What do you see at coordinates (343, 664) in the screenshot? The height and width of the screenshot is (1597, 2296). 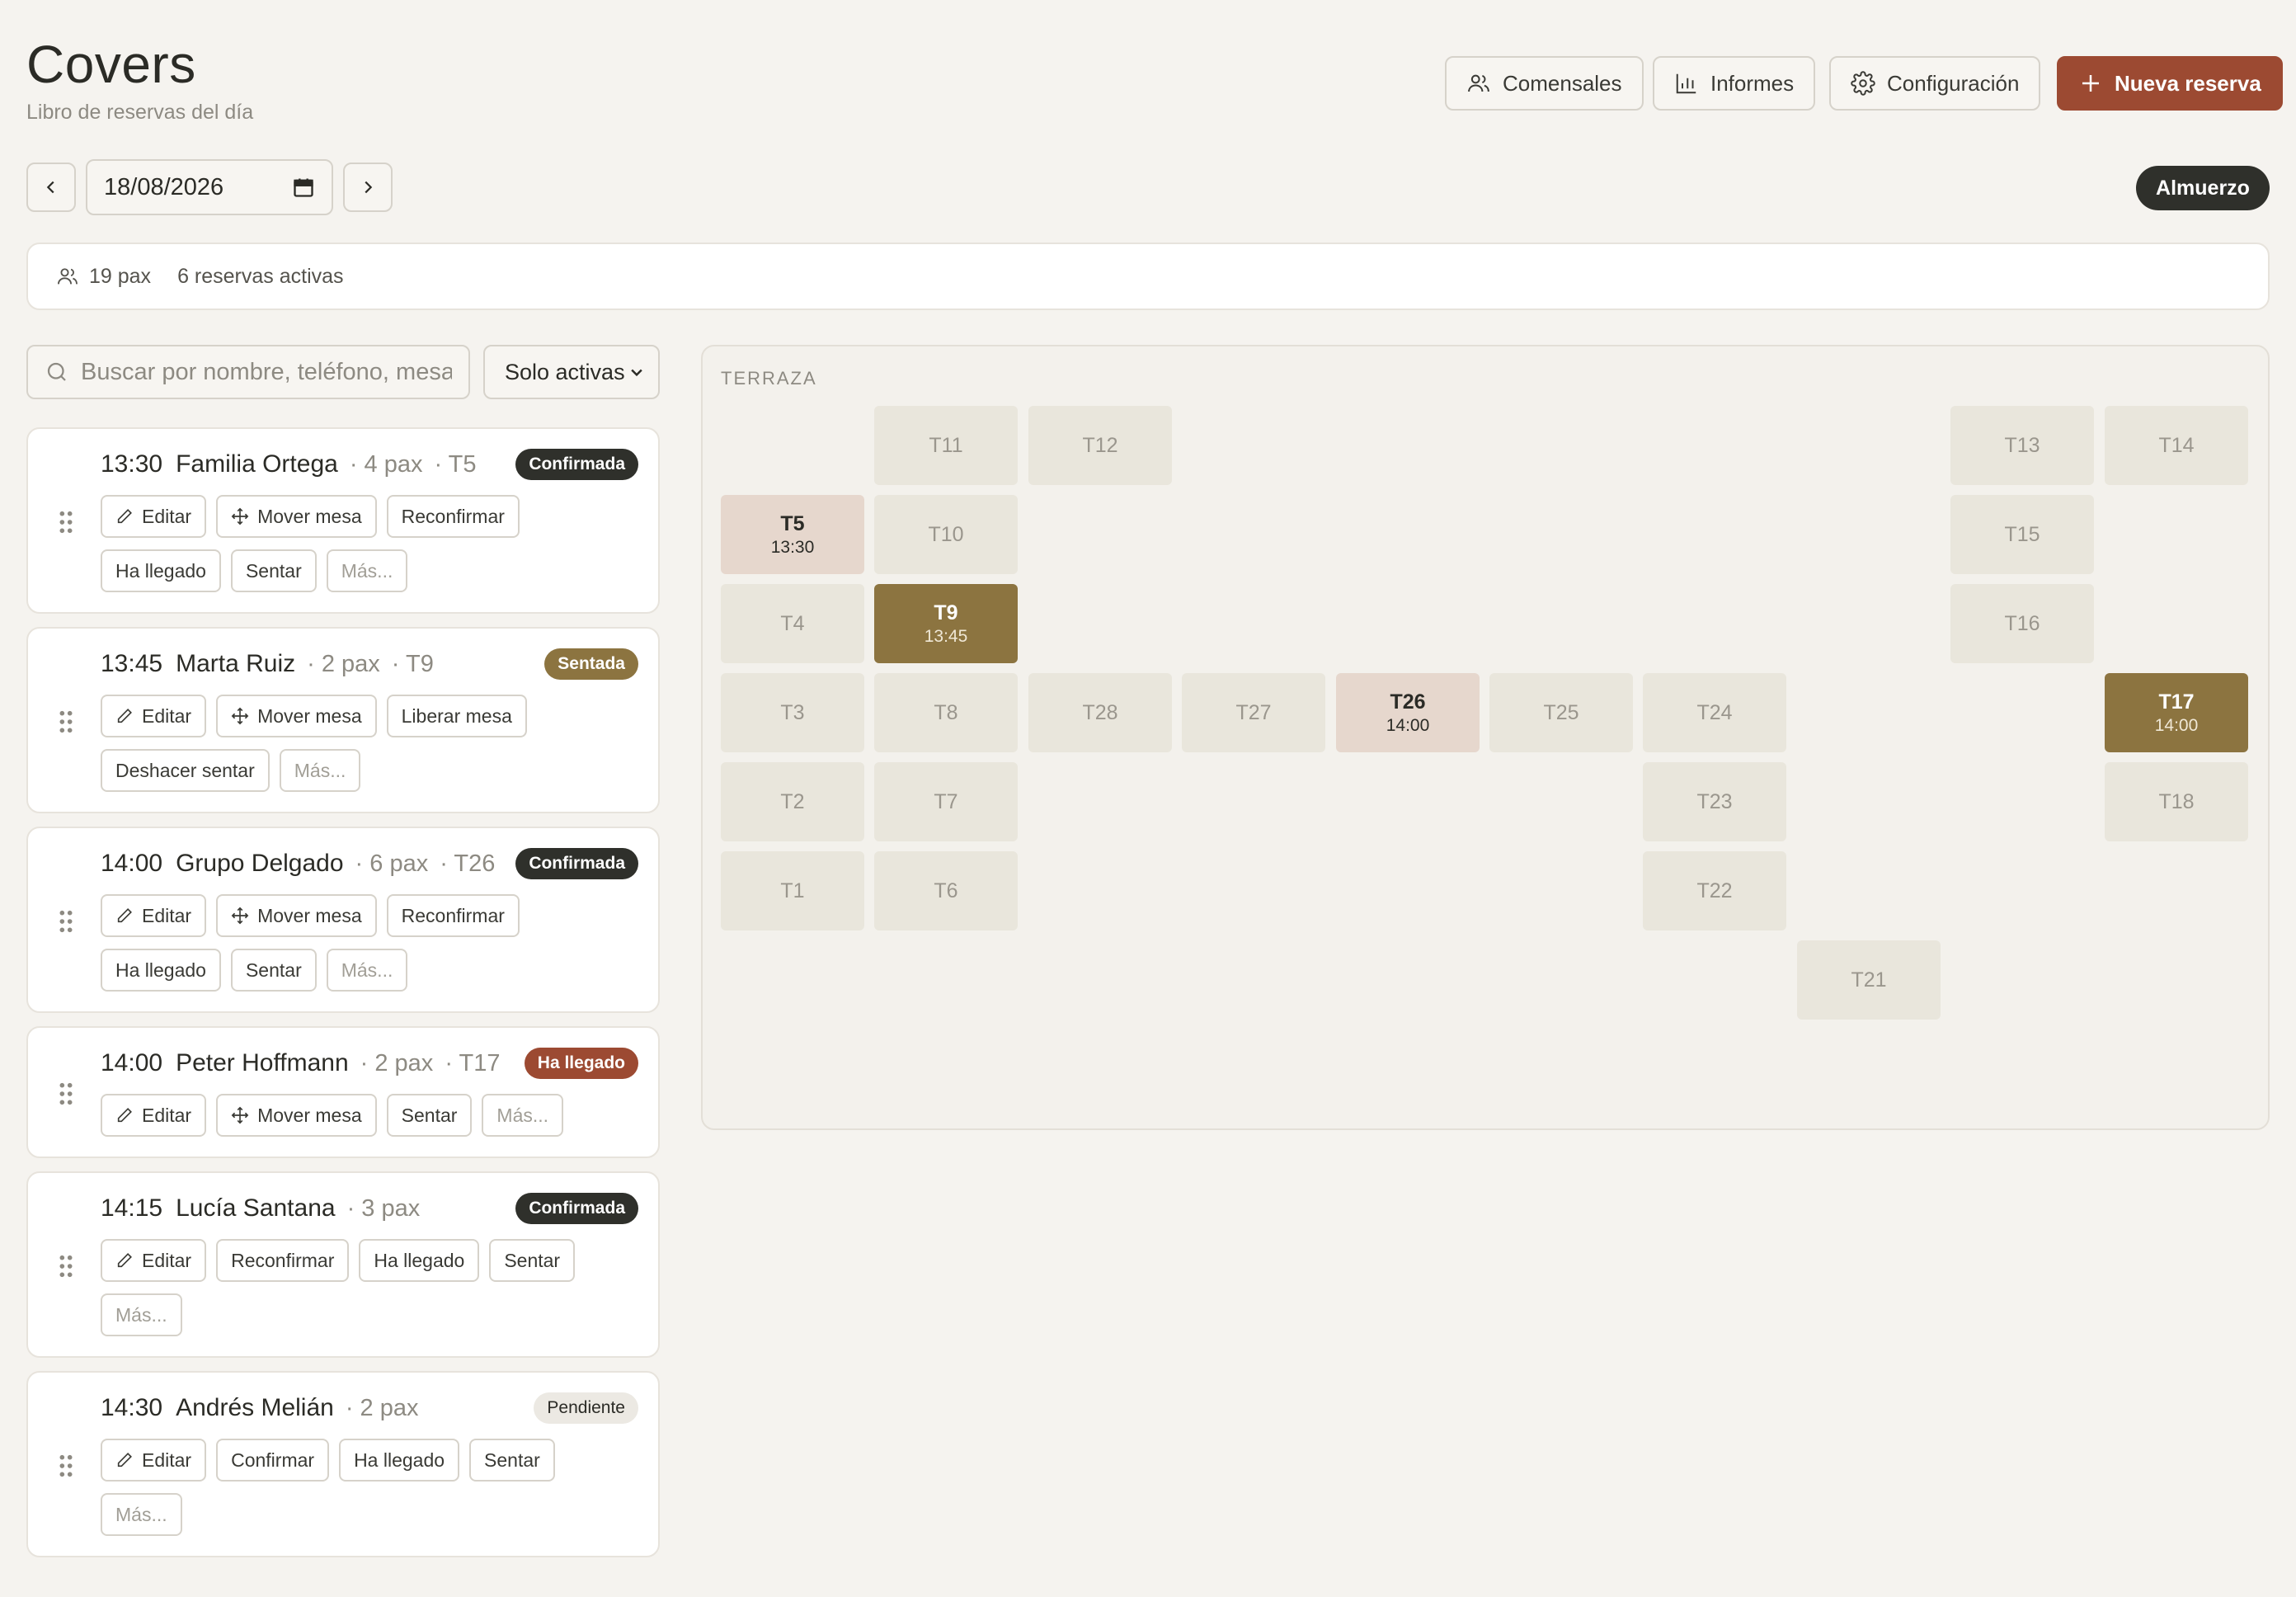 I see `reservation-pax: · 2 pax` at bounding box center [343, 664].